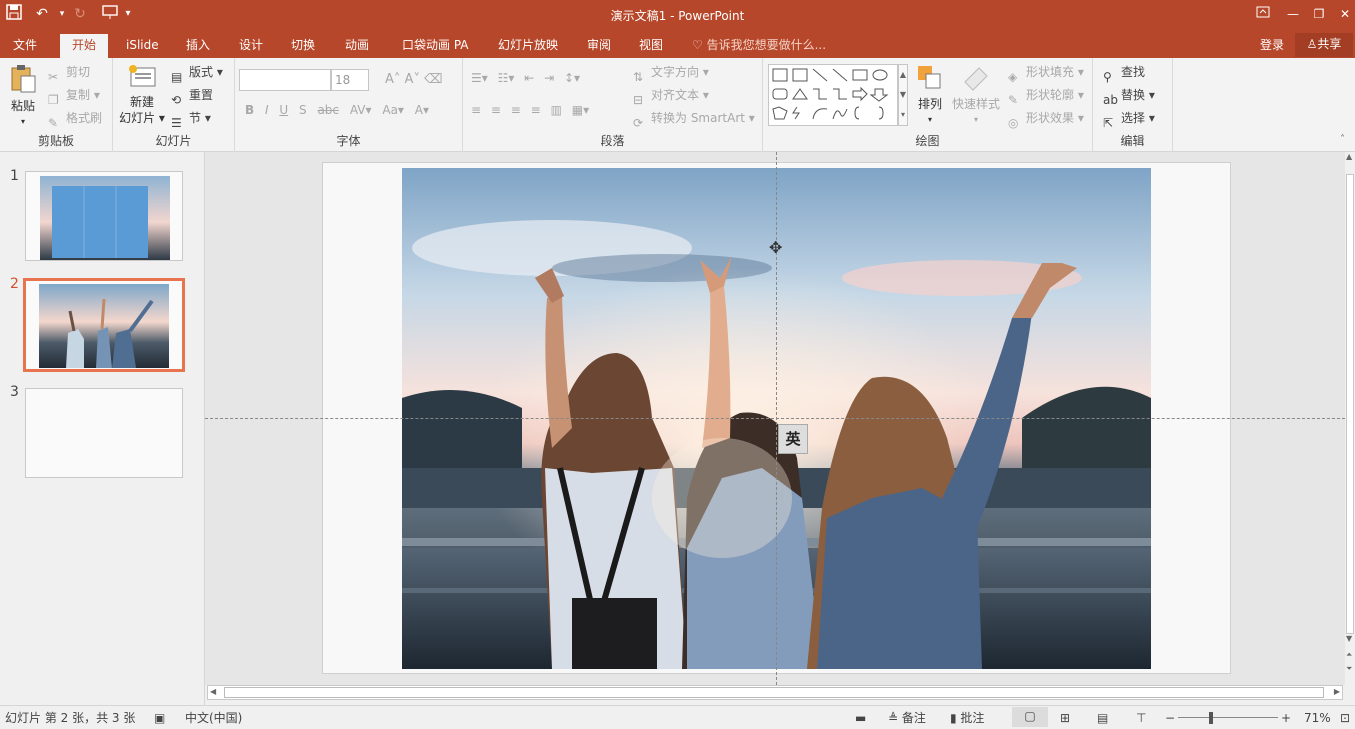 This screenshot has height=729, width=1355. Describe the element at coordinates (930, 96) in the screenshot. I see `arrange-button: 排列 ▾` at that location.